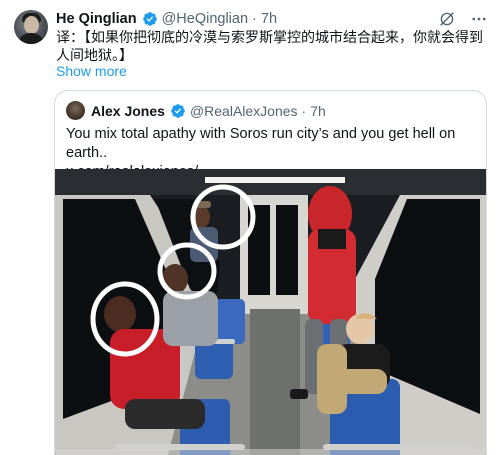 This screenshot has height=455, width=500. What do you see at coordinates (244, 111) in the screenshot?
I see `quoted-author-handle: @RealAlexJones` at bounding box center [244, 111].